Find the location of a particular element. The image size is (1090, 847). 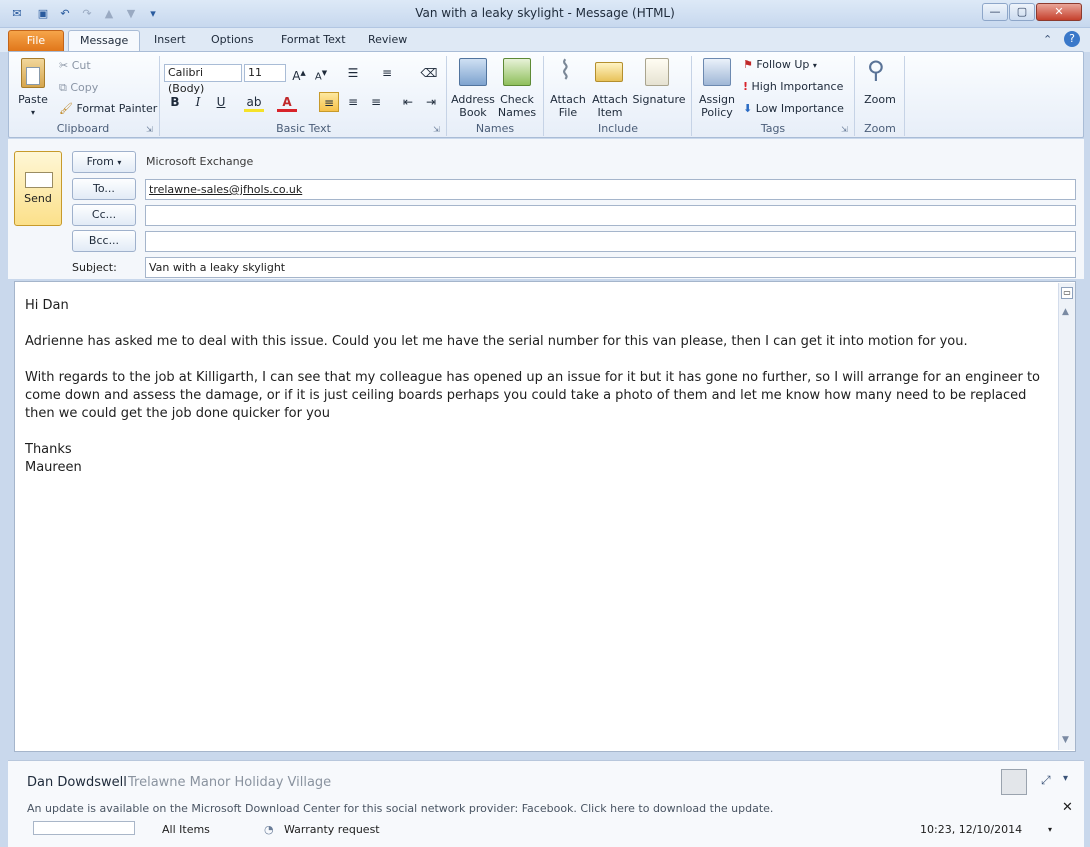

check-names-icon is located at coordinates (517, 72).